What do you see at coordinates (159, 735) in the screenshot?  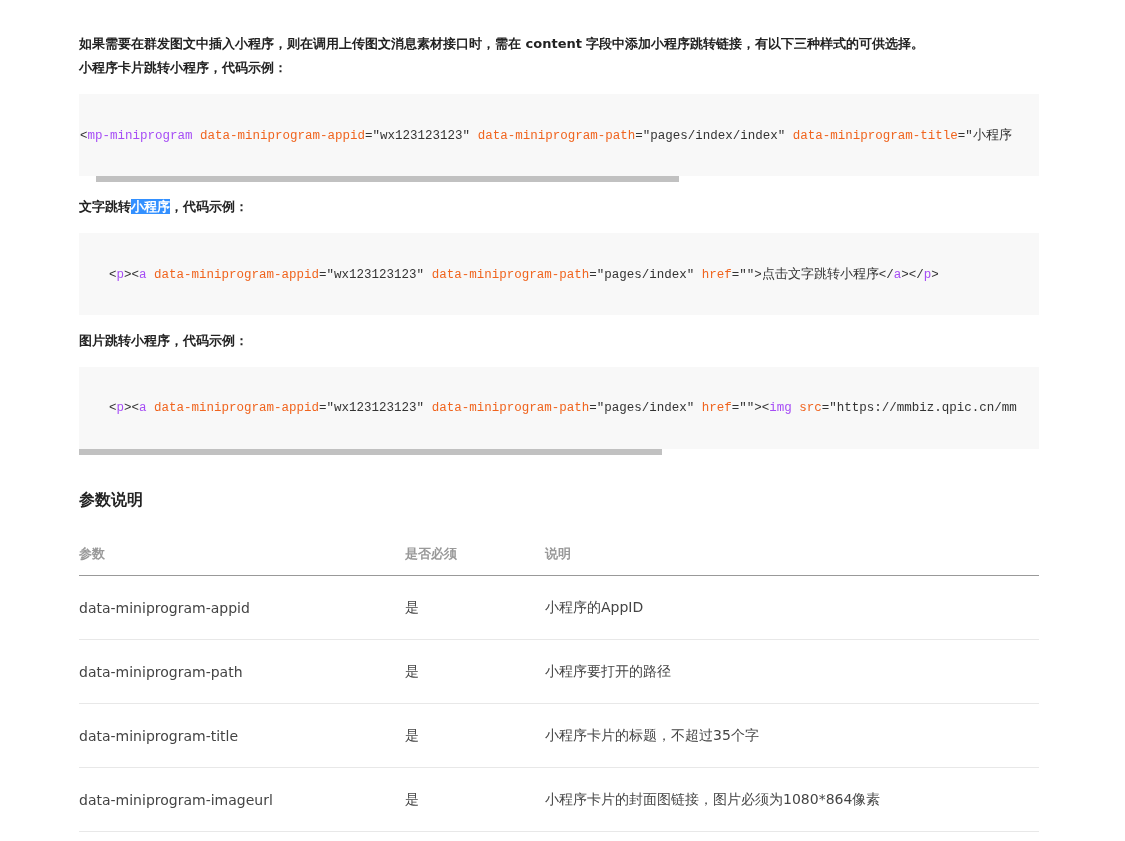 I see `table-cell-text: data-miniprogram-title` at bounding box center [159, 735].